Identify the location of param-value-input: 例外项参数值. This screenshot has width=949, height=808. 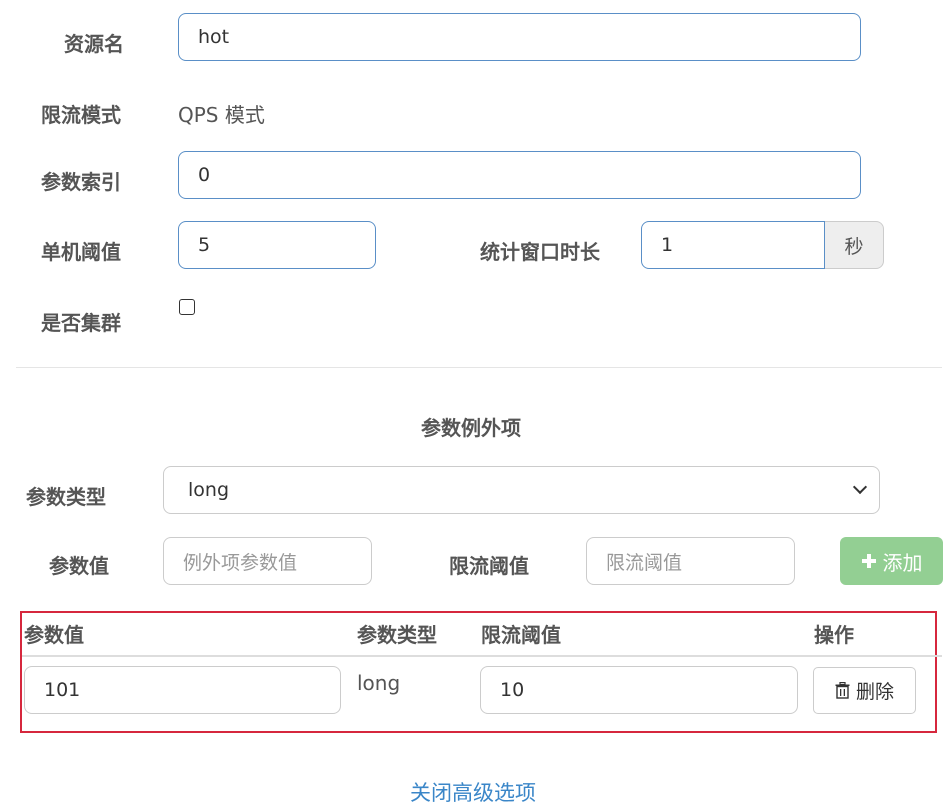
(267, 561).